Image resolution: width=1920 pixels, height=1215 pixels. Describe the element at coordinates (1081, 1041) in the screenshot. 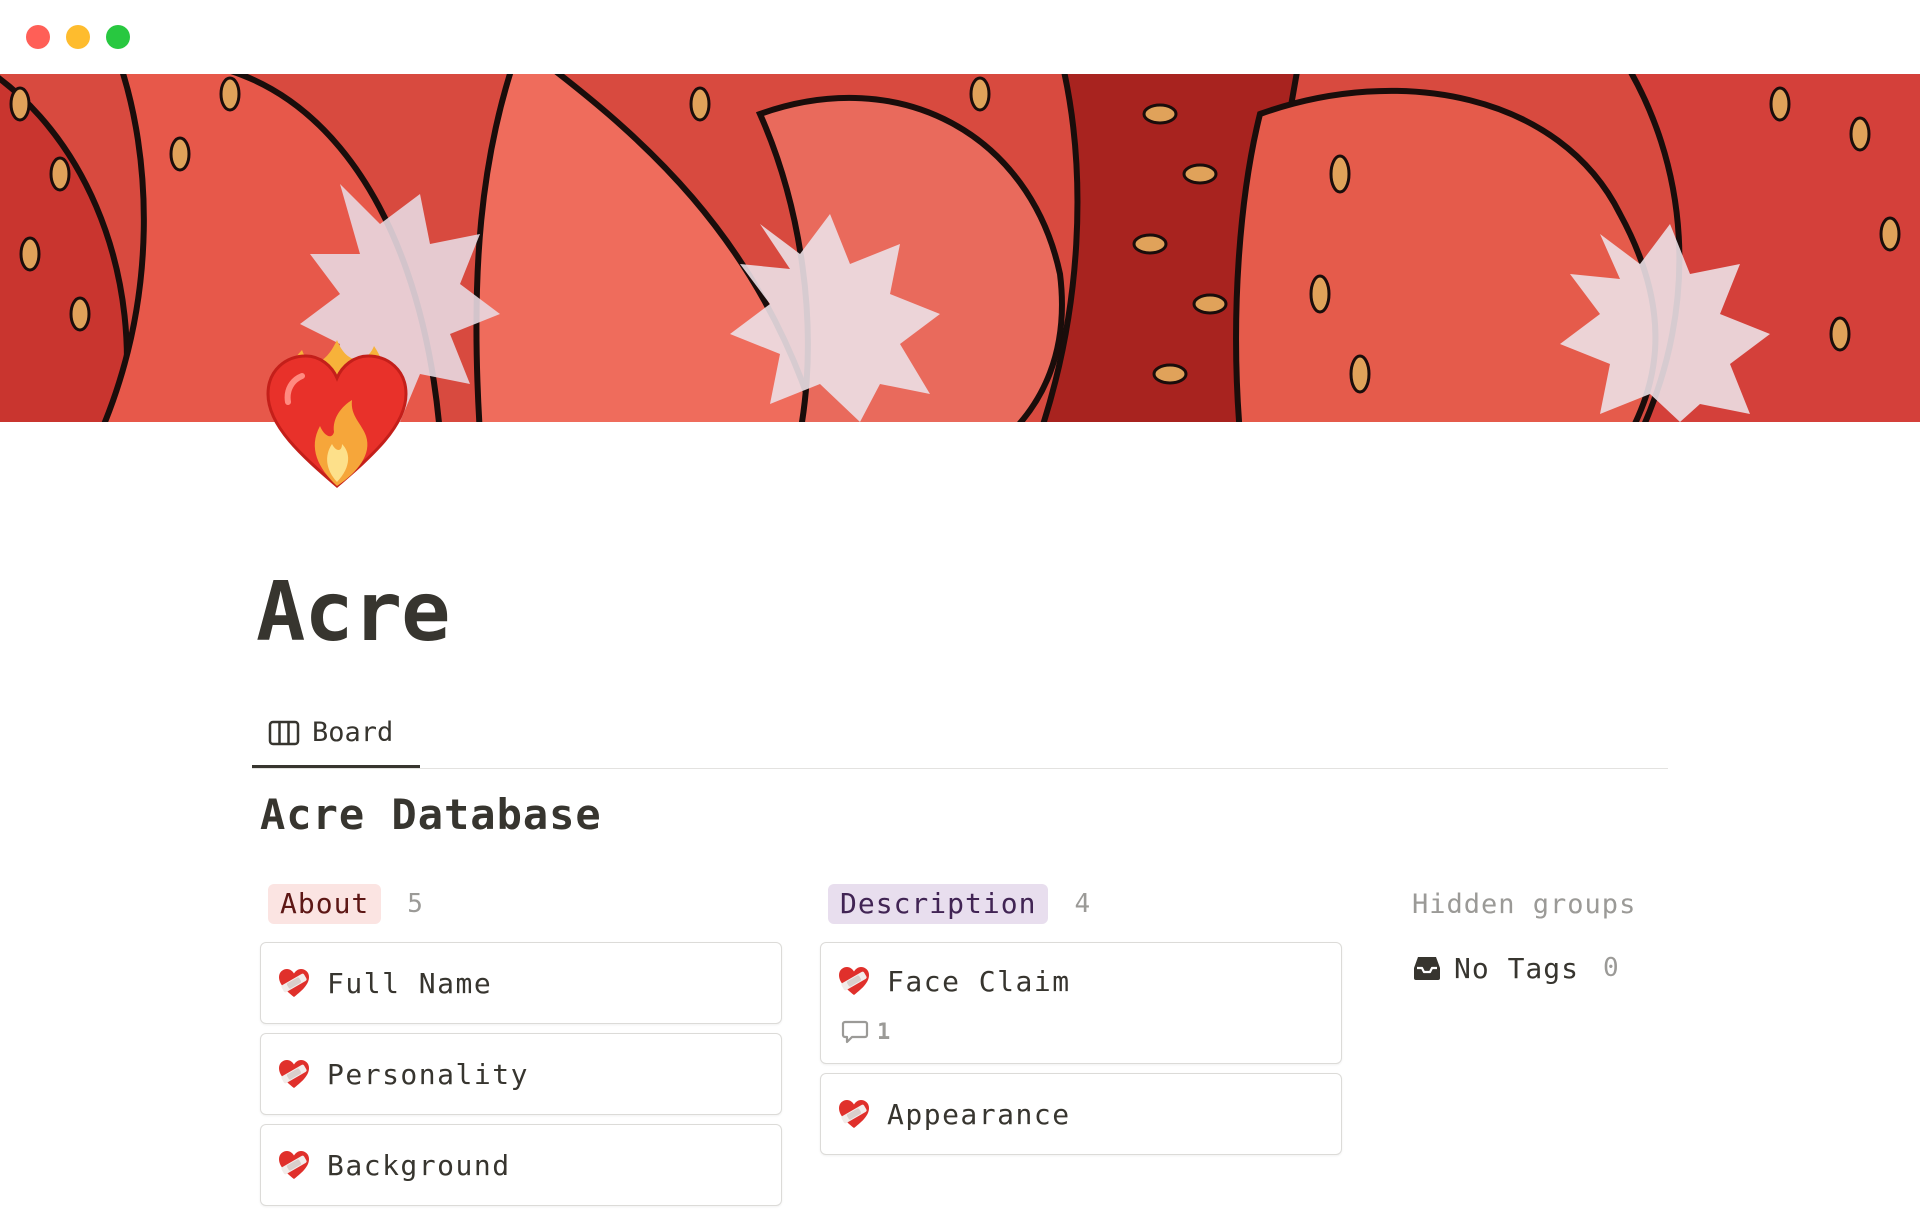

I see `card-comments: 1` at that location.